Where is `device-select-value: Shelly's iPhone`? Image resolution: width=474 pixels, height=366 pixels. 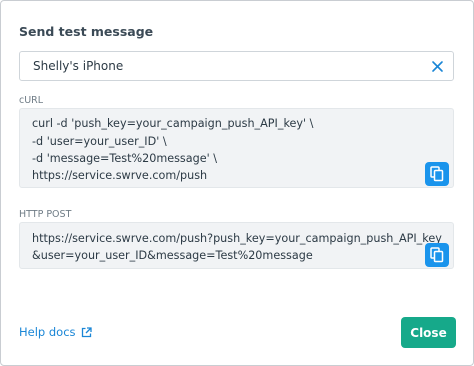 device-select-value: Shelly's iPhone is located at coordinates (78, 66).